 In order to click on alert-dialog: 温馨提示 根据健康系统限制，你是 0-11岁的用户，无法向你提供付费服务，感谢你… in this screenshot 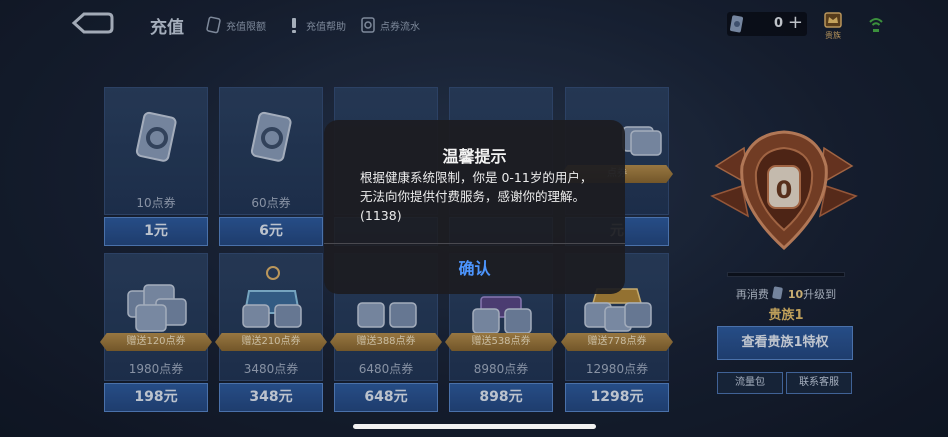, I will do `click(474, 207)`.